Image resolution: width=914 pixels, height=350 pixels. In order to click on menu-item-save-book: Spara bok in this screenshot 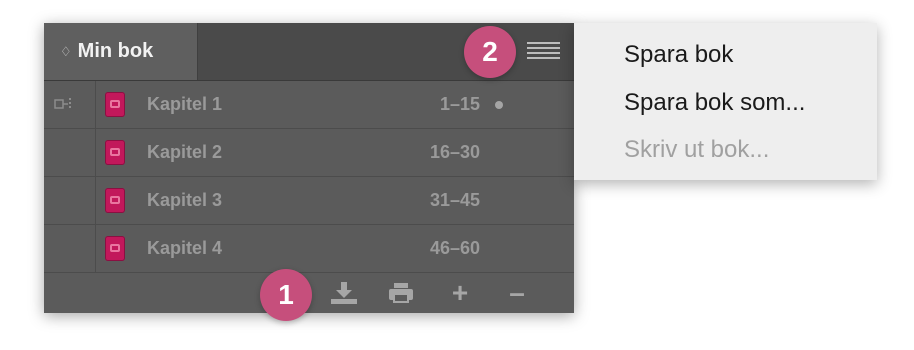, I will do `click(678, 55)`.